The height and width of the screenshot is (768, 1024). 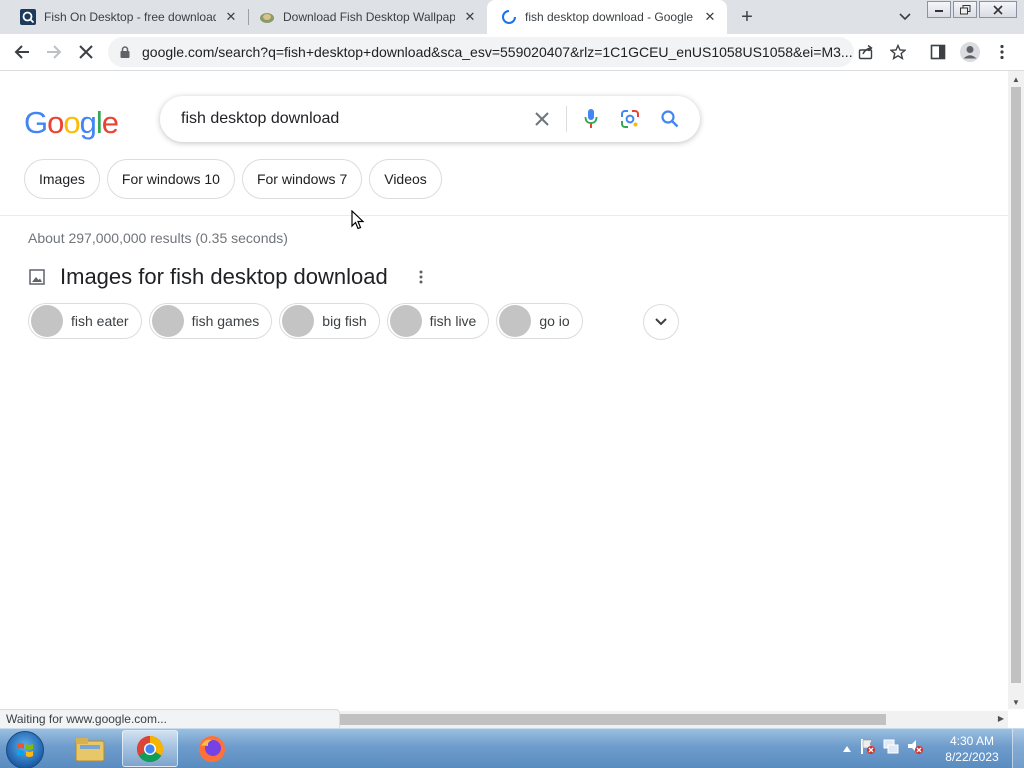 What do you see at coordinates (998, 9) in the screenshot?
I see `close-window-button` at bounding box center [998, 9].